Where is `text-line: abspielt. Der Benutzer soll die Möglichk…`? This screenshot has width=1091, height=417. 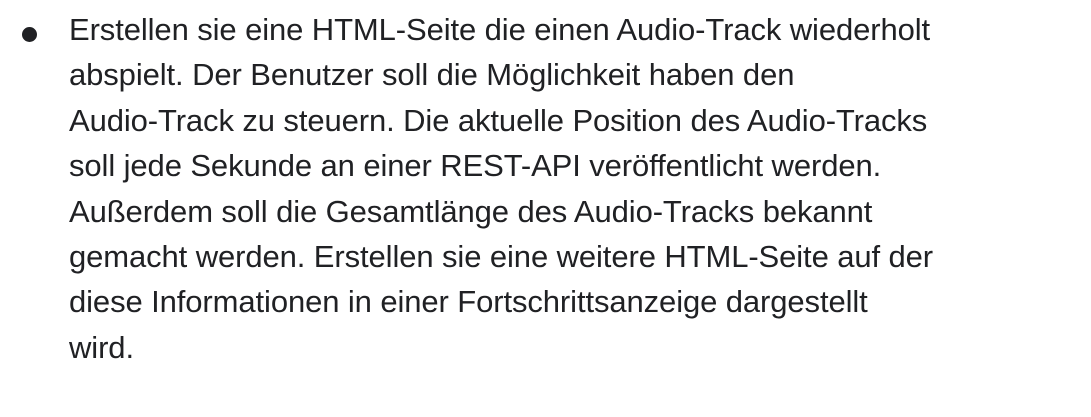 text-line: abspielt. Der Benutzer soll die Möglichk… is located at coordinates (432, 74).